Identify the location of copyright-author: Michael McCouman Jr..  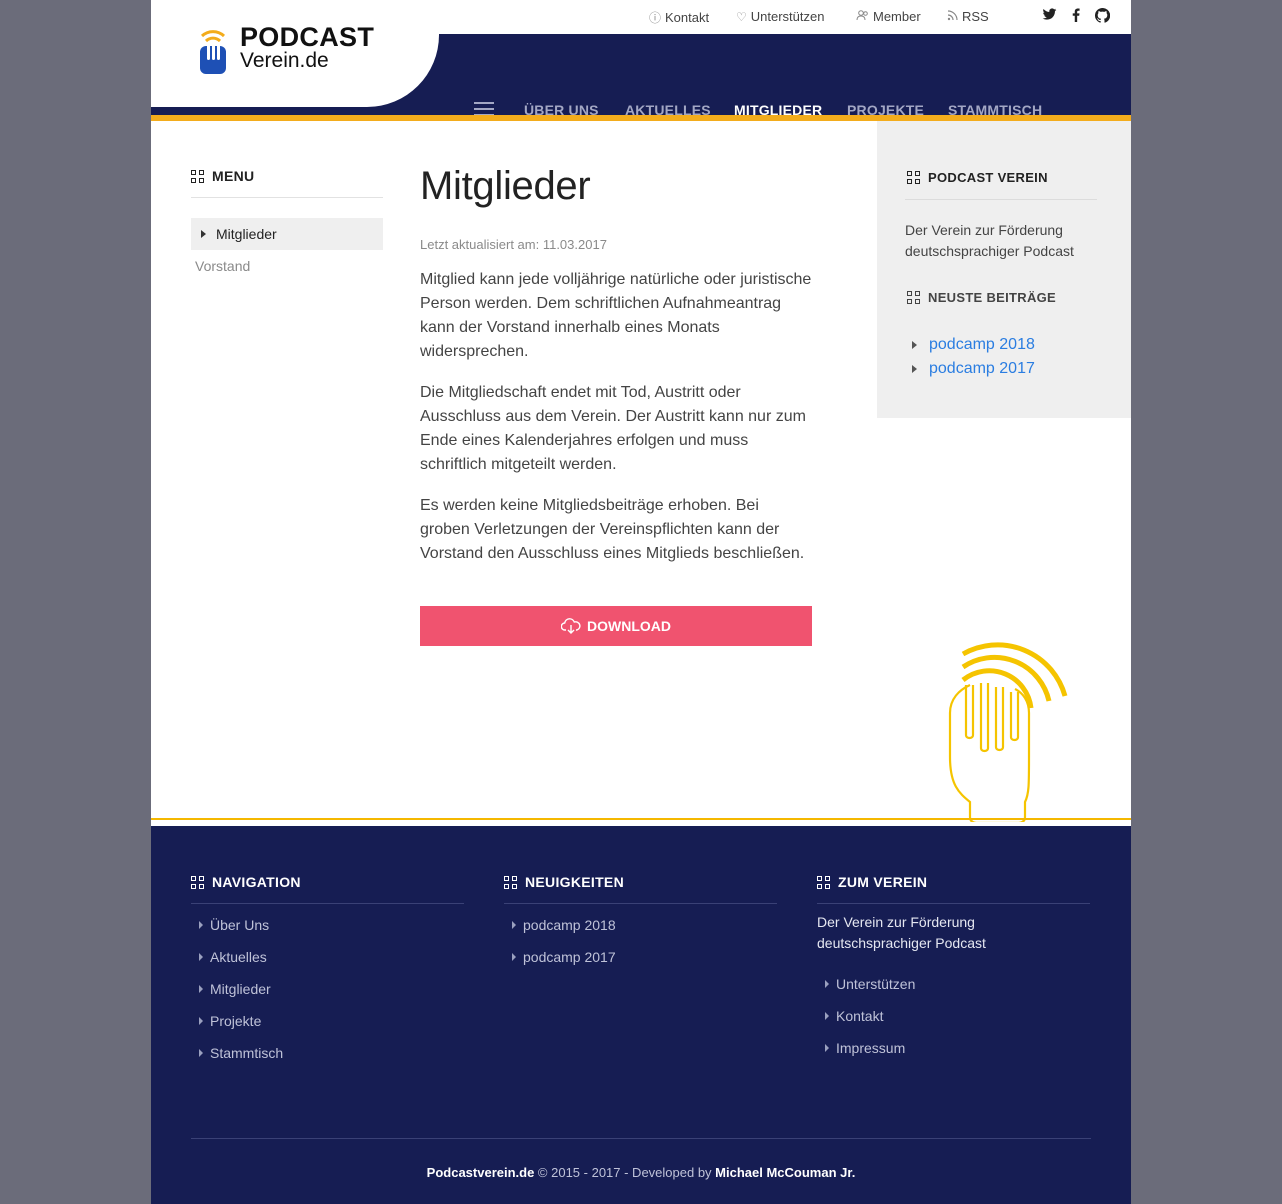
(785, 1172).